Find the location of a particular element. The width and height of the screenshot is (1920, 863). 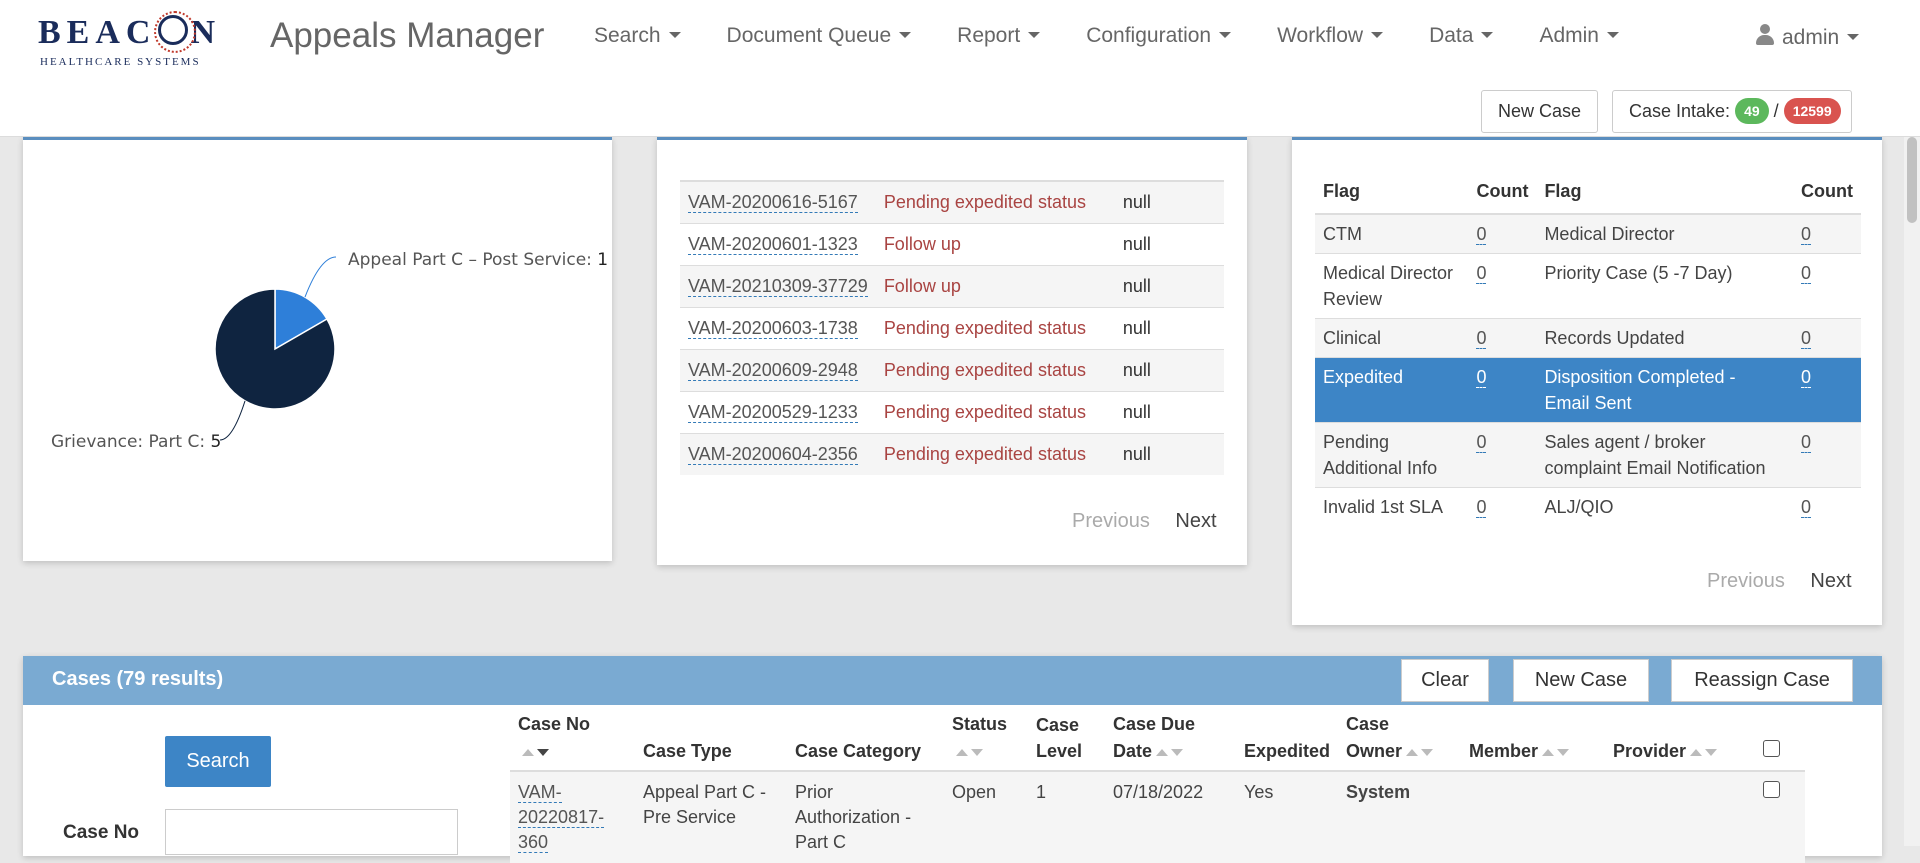

list-item: VAM-20210309-37729 Follow up null is located at coordinates (952, 285).